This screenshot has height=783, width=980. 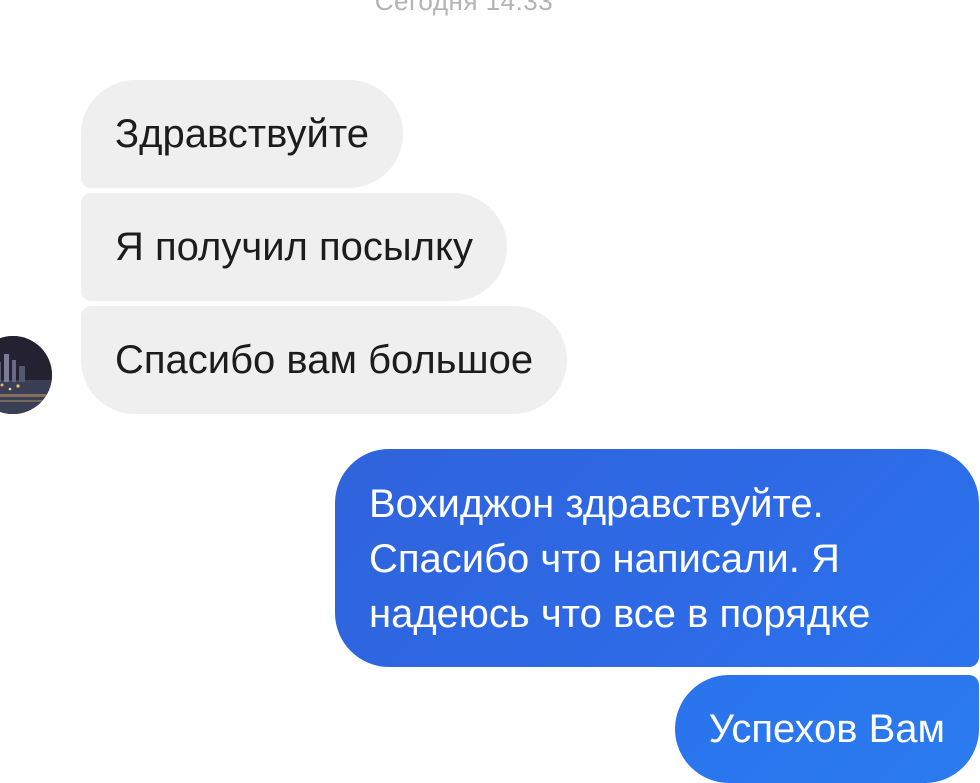 I want to click on message-text-line: Вохиджон здравствуйте., so click(x=596, y=504).